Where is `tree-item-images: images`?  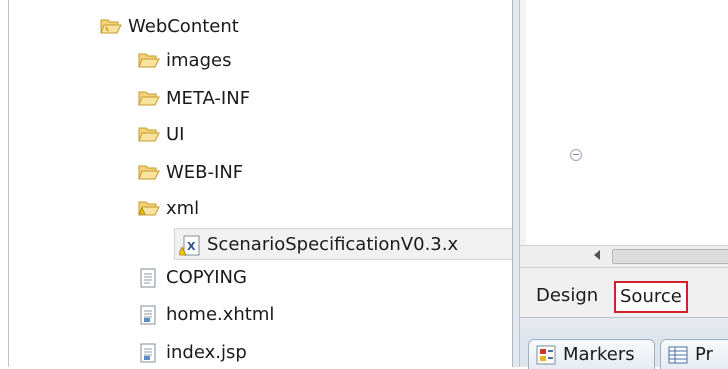 tree-item-images: images is located at coordinates (184, 60).